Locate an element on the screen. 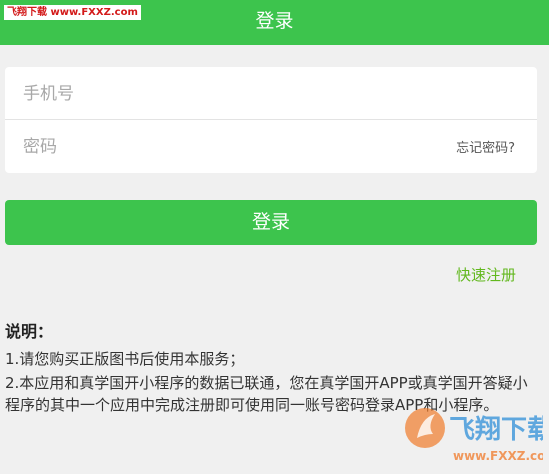  notes-item-1: 1.请您购买正版图书后使用本服务； is located at coordinates (125, 359).